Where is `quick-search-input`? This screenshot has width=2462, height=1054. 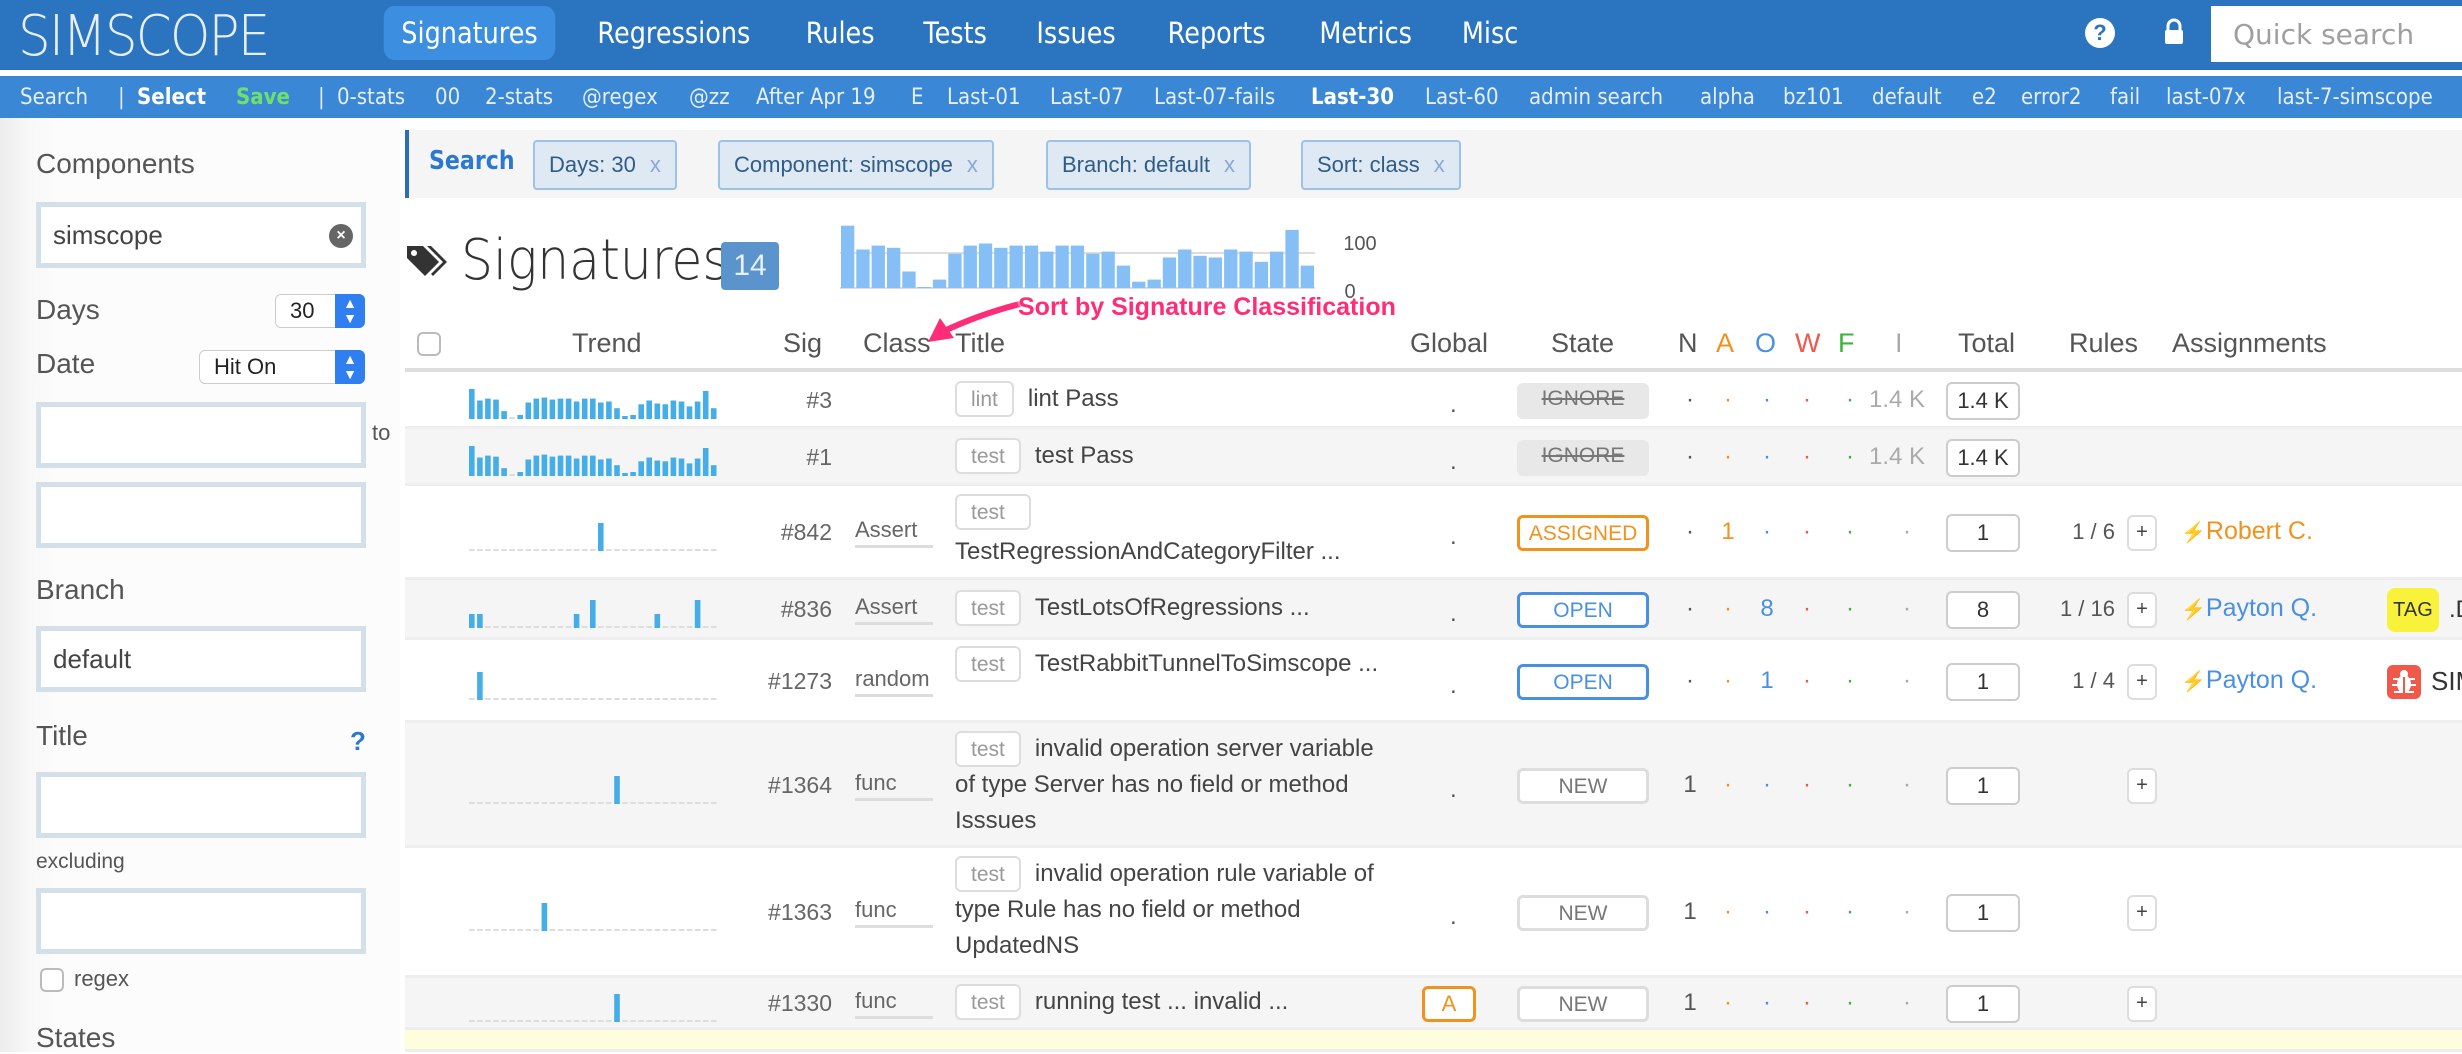
quick-search-input is located at coordinates (2336, 34).